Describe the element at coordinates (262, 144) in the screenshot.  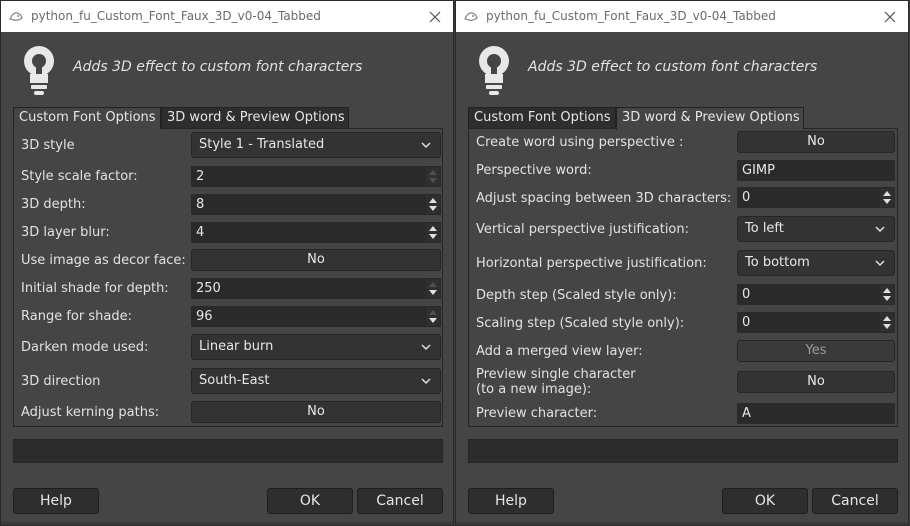
I see `3d-style-value: Style 1 - Translated` at that location.